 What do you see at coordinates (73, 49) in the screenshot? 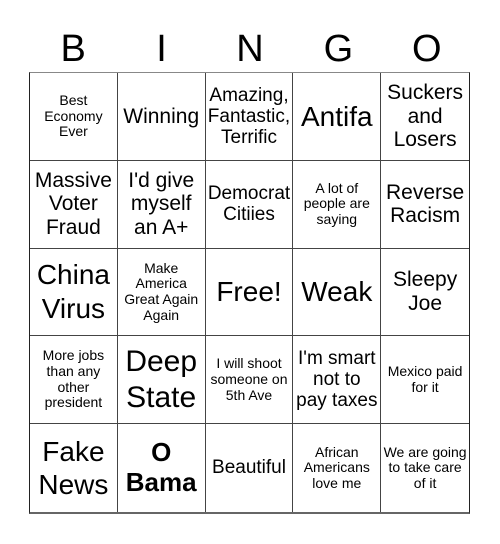
I see `header-letter-b: B` at bounding box center [73, 49].